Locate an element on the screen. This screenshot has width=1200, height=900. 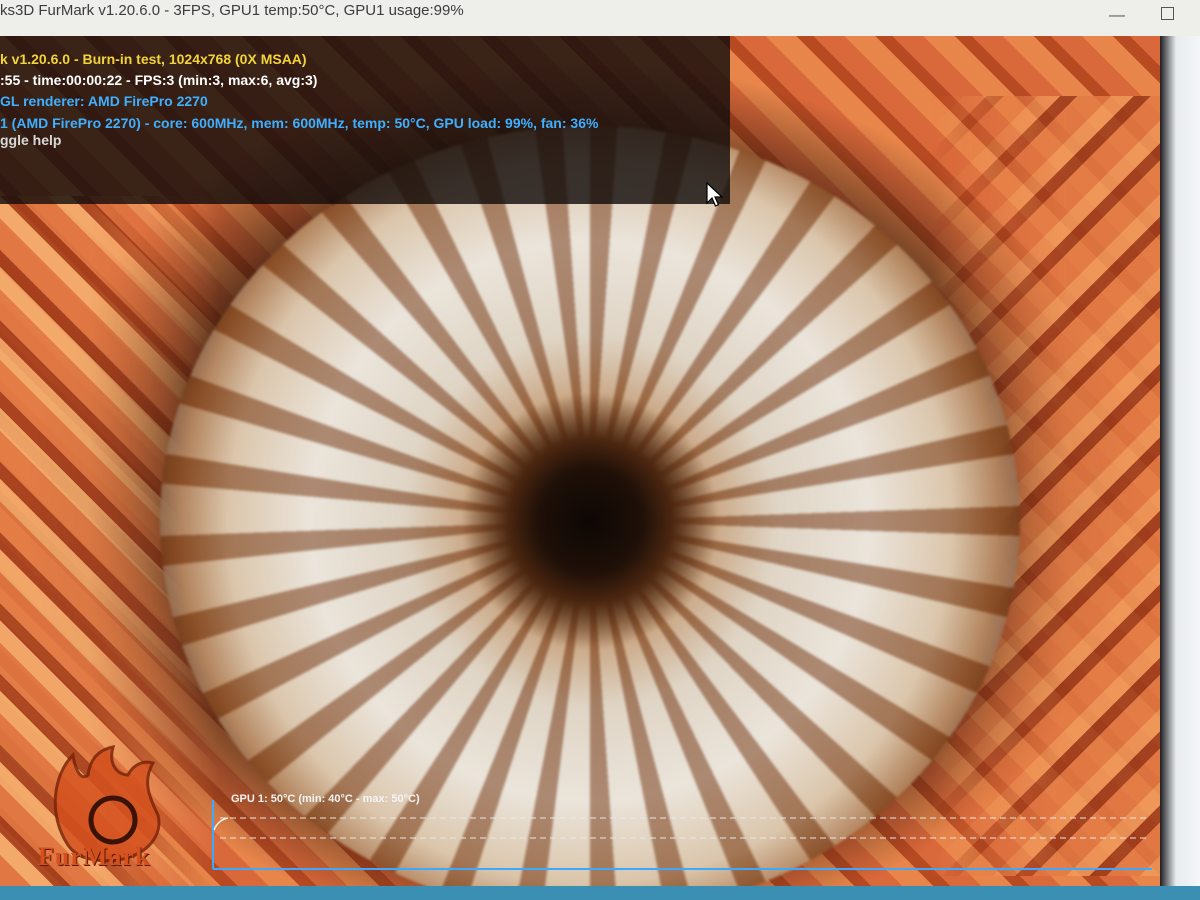
furmark-logo-text: FurMark is located at coordinates (94, 856).